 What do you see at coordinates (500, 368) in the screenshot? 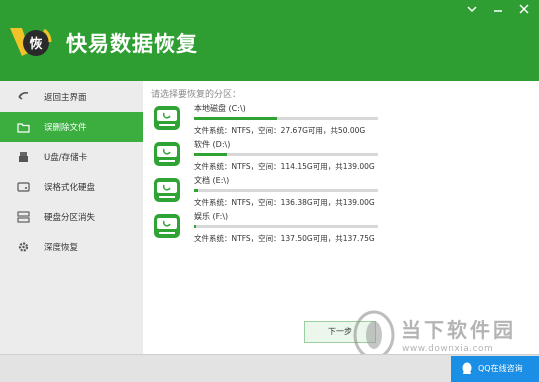
I see `qq-consult-label: QQ在线咨询` at bounding box center [500, 368].